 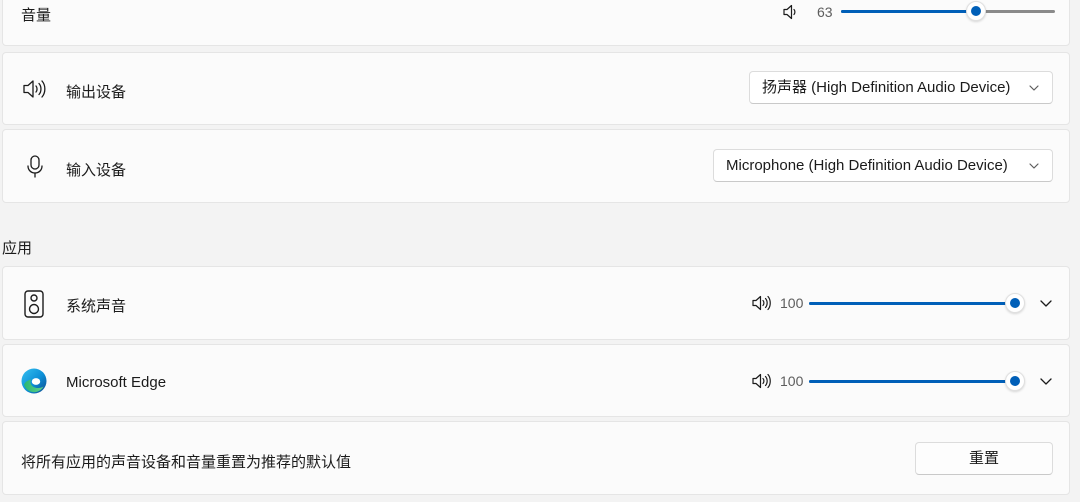 I want to click on volume-slider-fill, so click(x=908, y=11).